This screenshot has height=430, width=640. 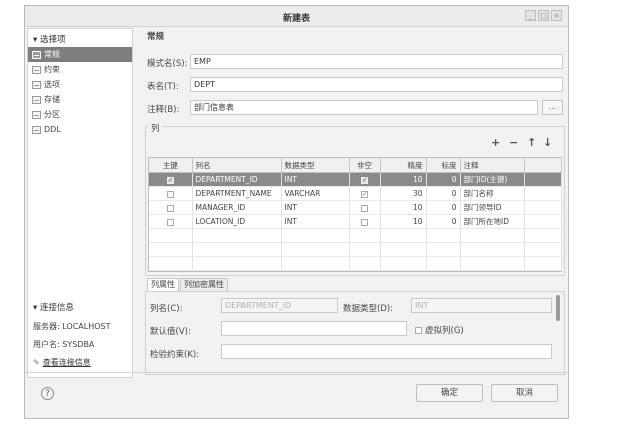 What do you see at coordinates (492, 221) in the screenshot?
I see `cell-comment: 部门所在地ID` at bounding box center [492, 221].